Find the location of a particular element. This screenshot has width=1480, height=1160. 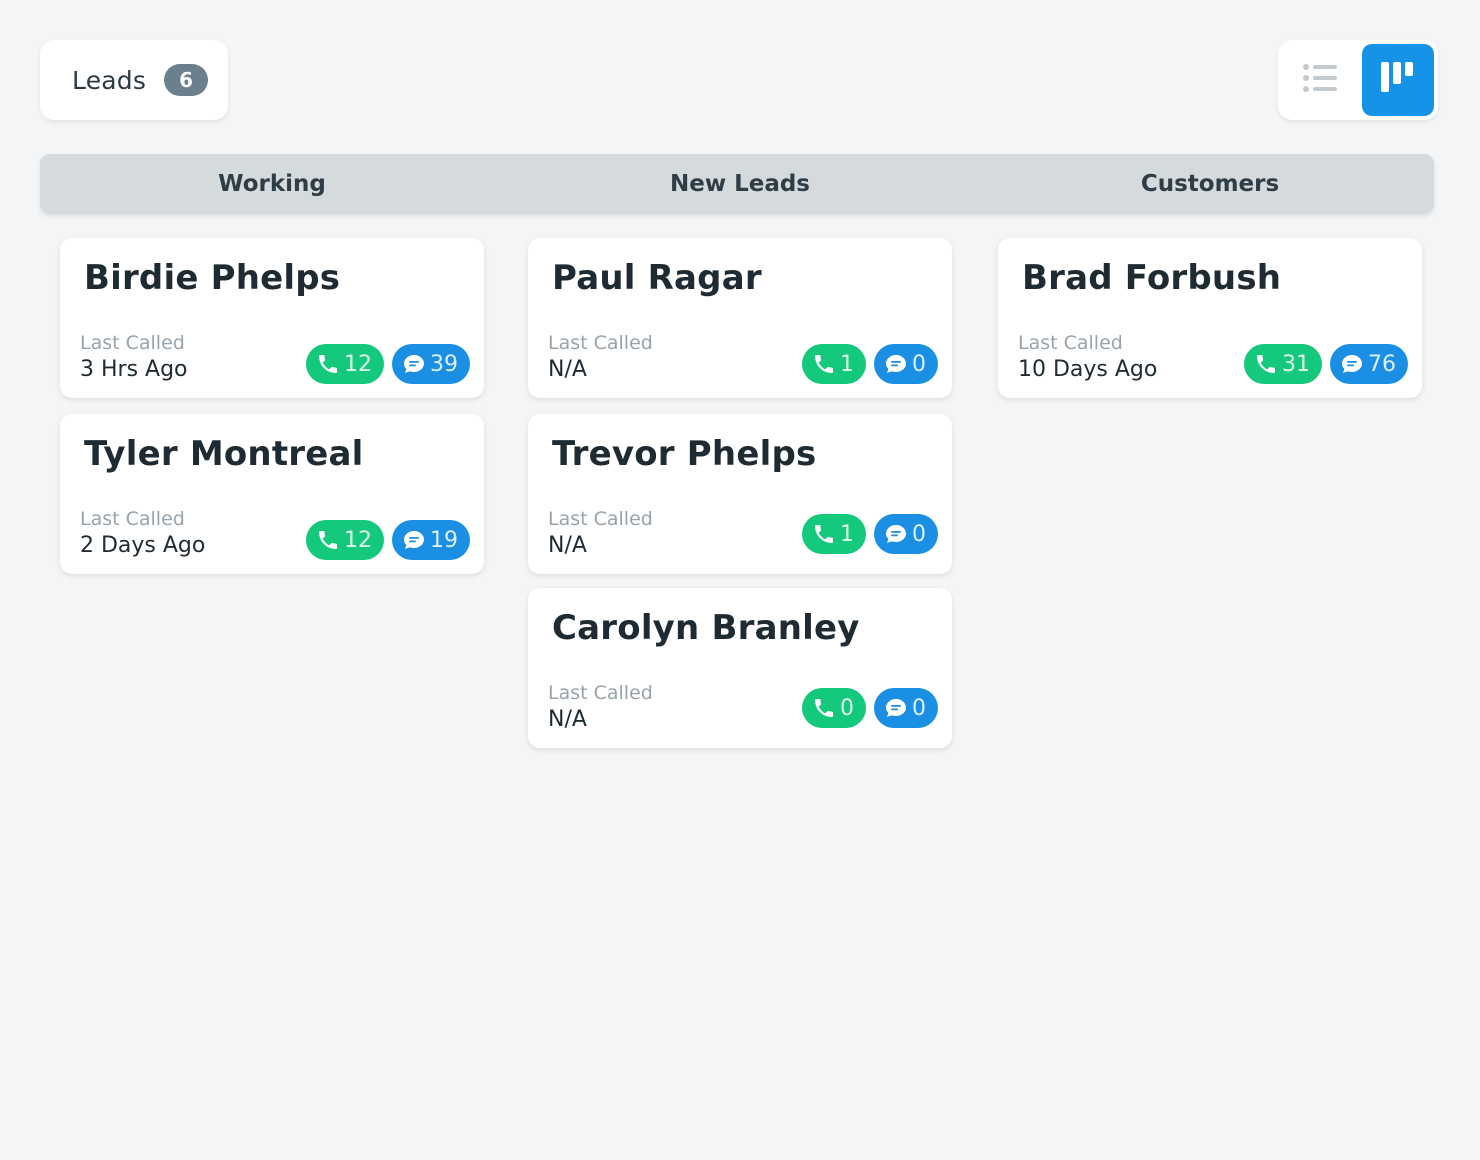

activity-badges: 12 19 is located at coordinates (388, 540).